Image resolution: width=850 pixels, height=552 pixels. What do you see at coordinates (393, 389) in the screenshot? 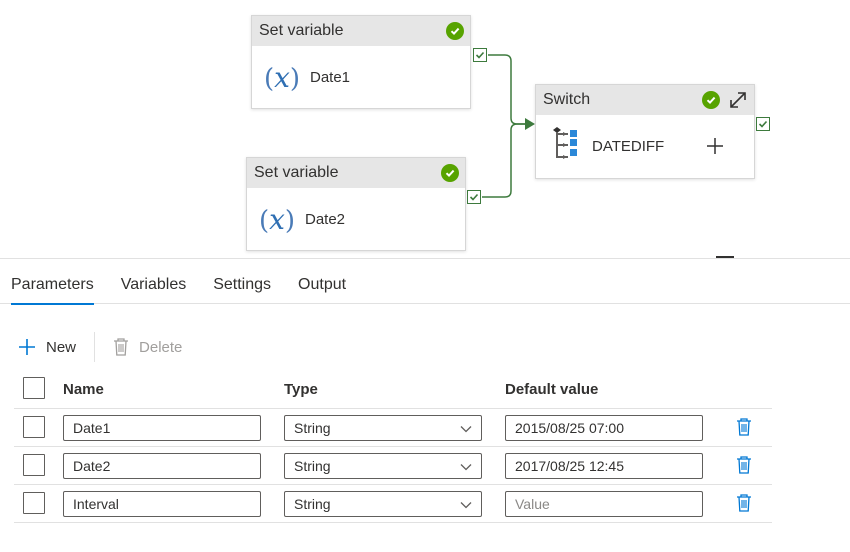
I see `table-header-row: Name Type Default value` at bounding box center [393, 389].